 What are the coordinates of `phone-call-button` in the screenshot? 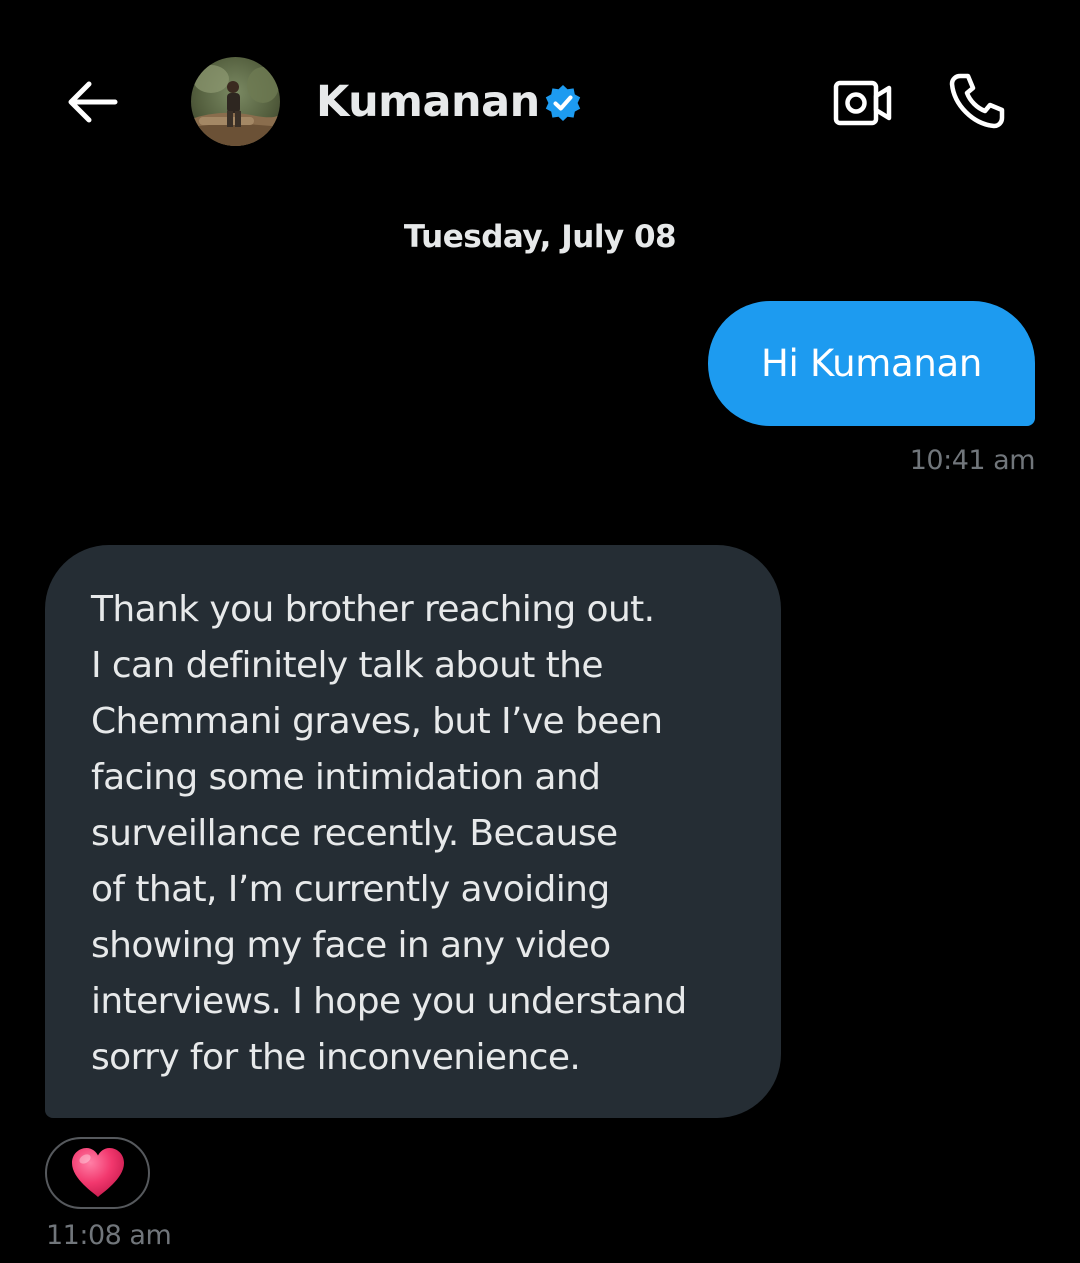 It's located at (977, 101).